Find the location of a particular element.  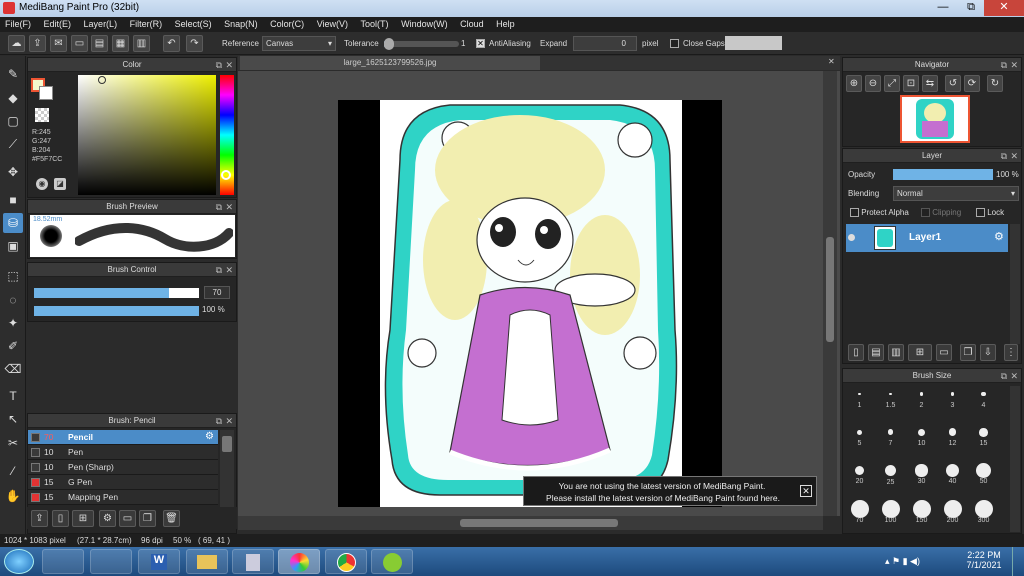

taskbar-paint-icon is located at coordinates (63, 561).